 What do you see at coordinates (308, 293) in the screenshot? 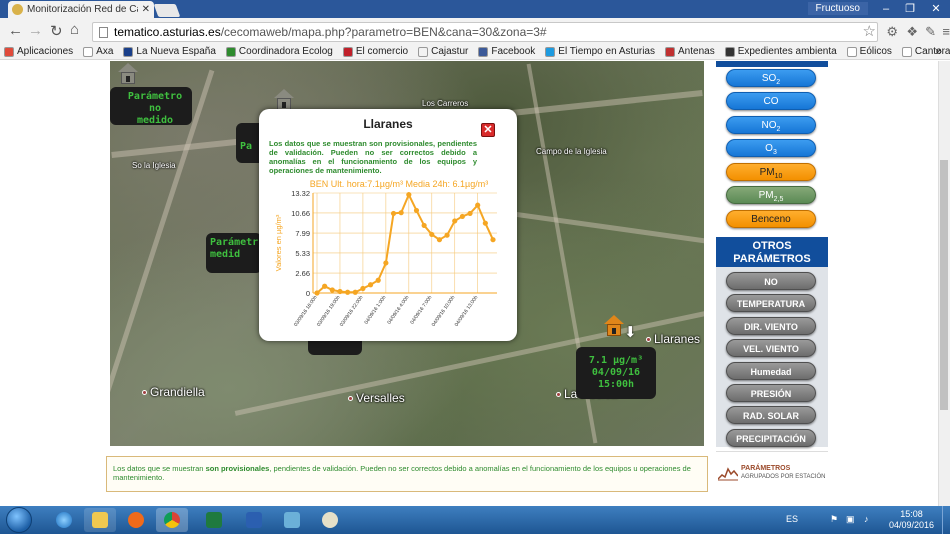
I see `y-tick-label: 0` at bounding box center [308, 293].